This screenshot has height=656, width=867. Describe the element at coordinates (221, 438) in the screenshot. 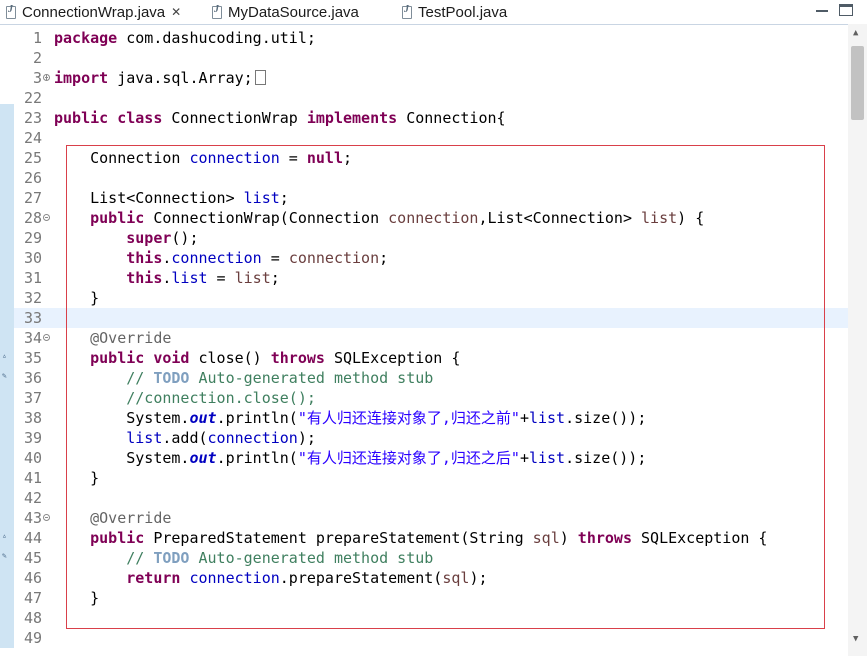

I see `code-text: list.add(connection);` at that location.